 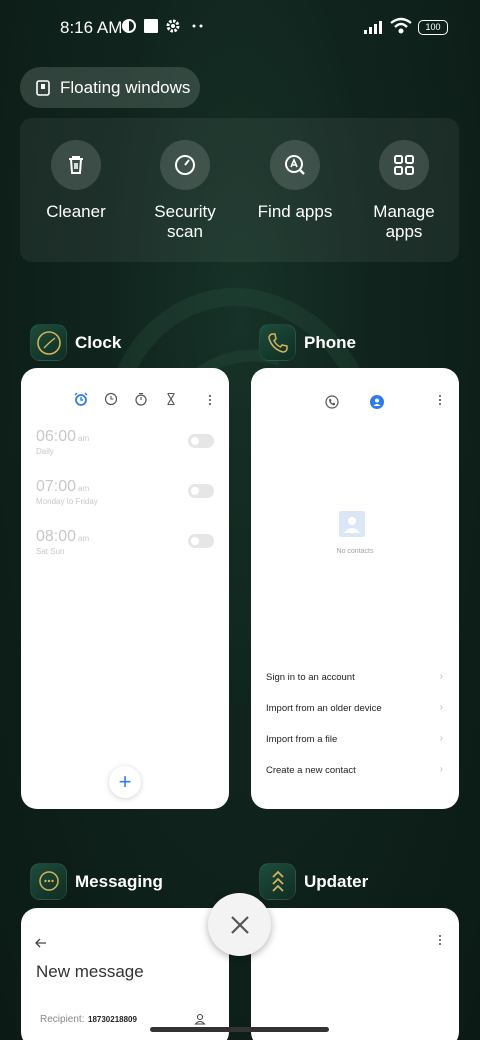 I want to click on cleaner-label: Cleaner, so click(x=76, y=211).